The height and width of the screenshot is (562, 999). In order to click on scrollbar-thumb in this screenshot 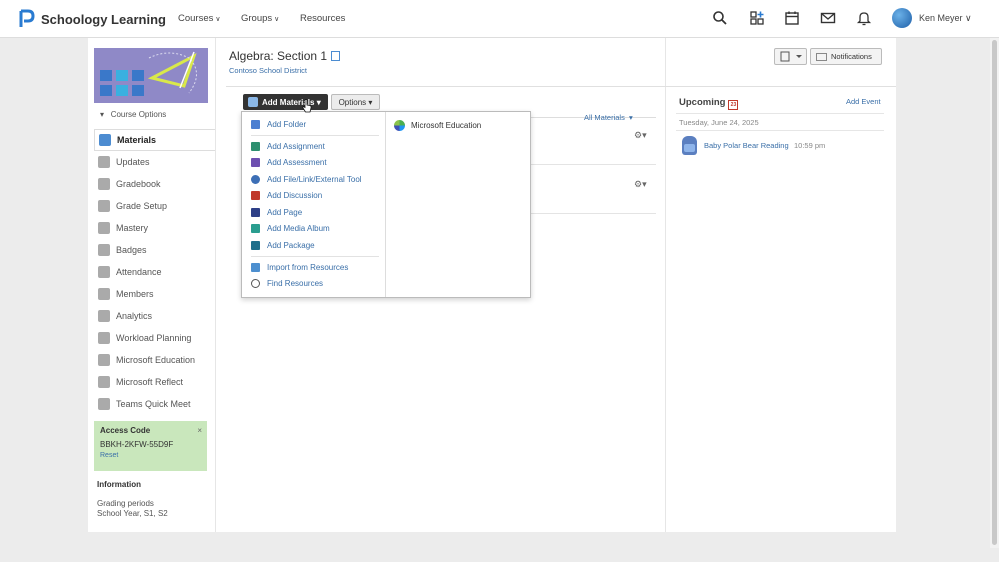, I will do `click(994, 292)`.